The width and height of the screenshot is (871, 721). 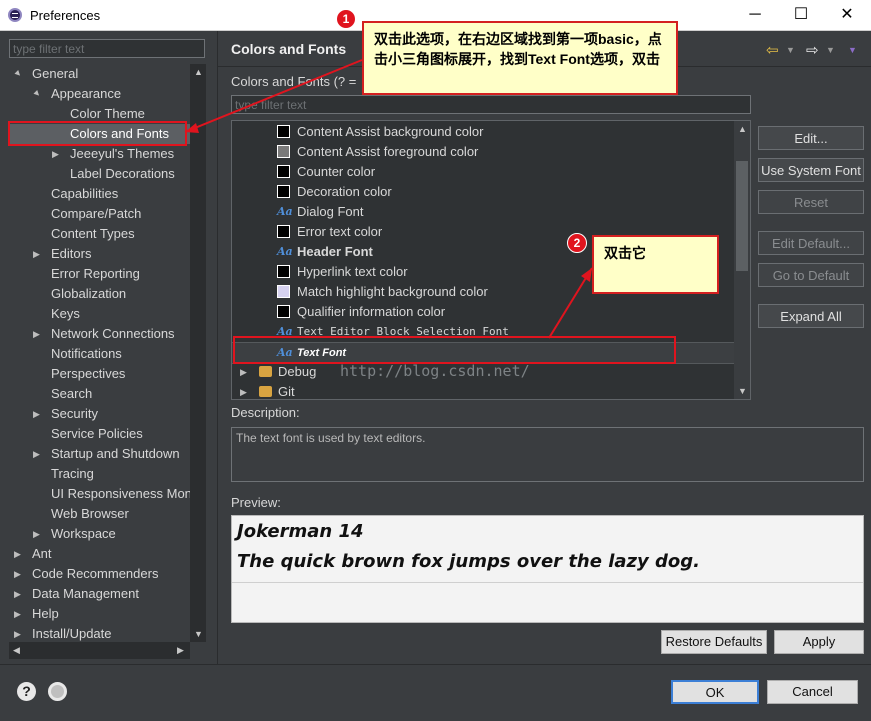 What do you see at coordinates (586, 275) in the screenshot?
I see `arrow-2-head` at bounding box center [586, 275].